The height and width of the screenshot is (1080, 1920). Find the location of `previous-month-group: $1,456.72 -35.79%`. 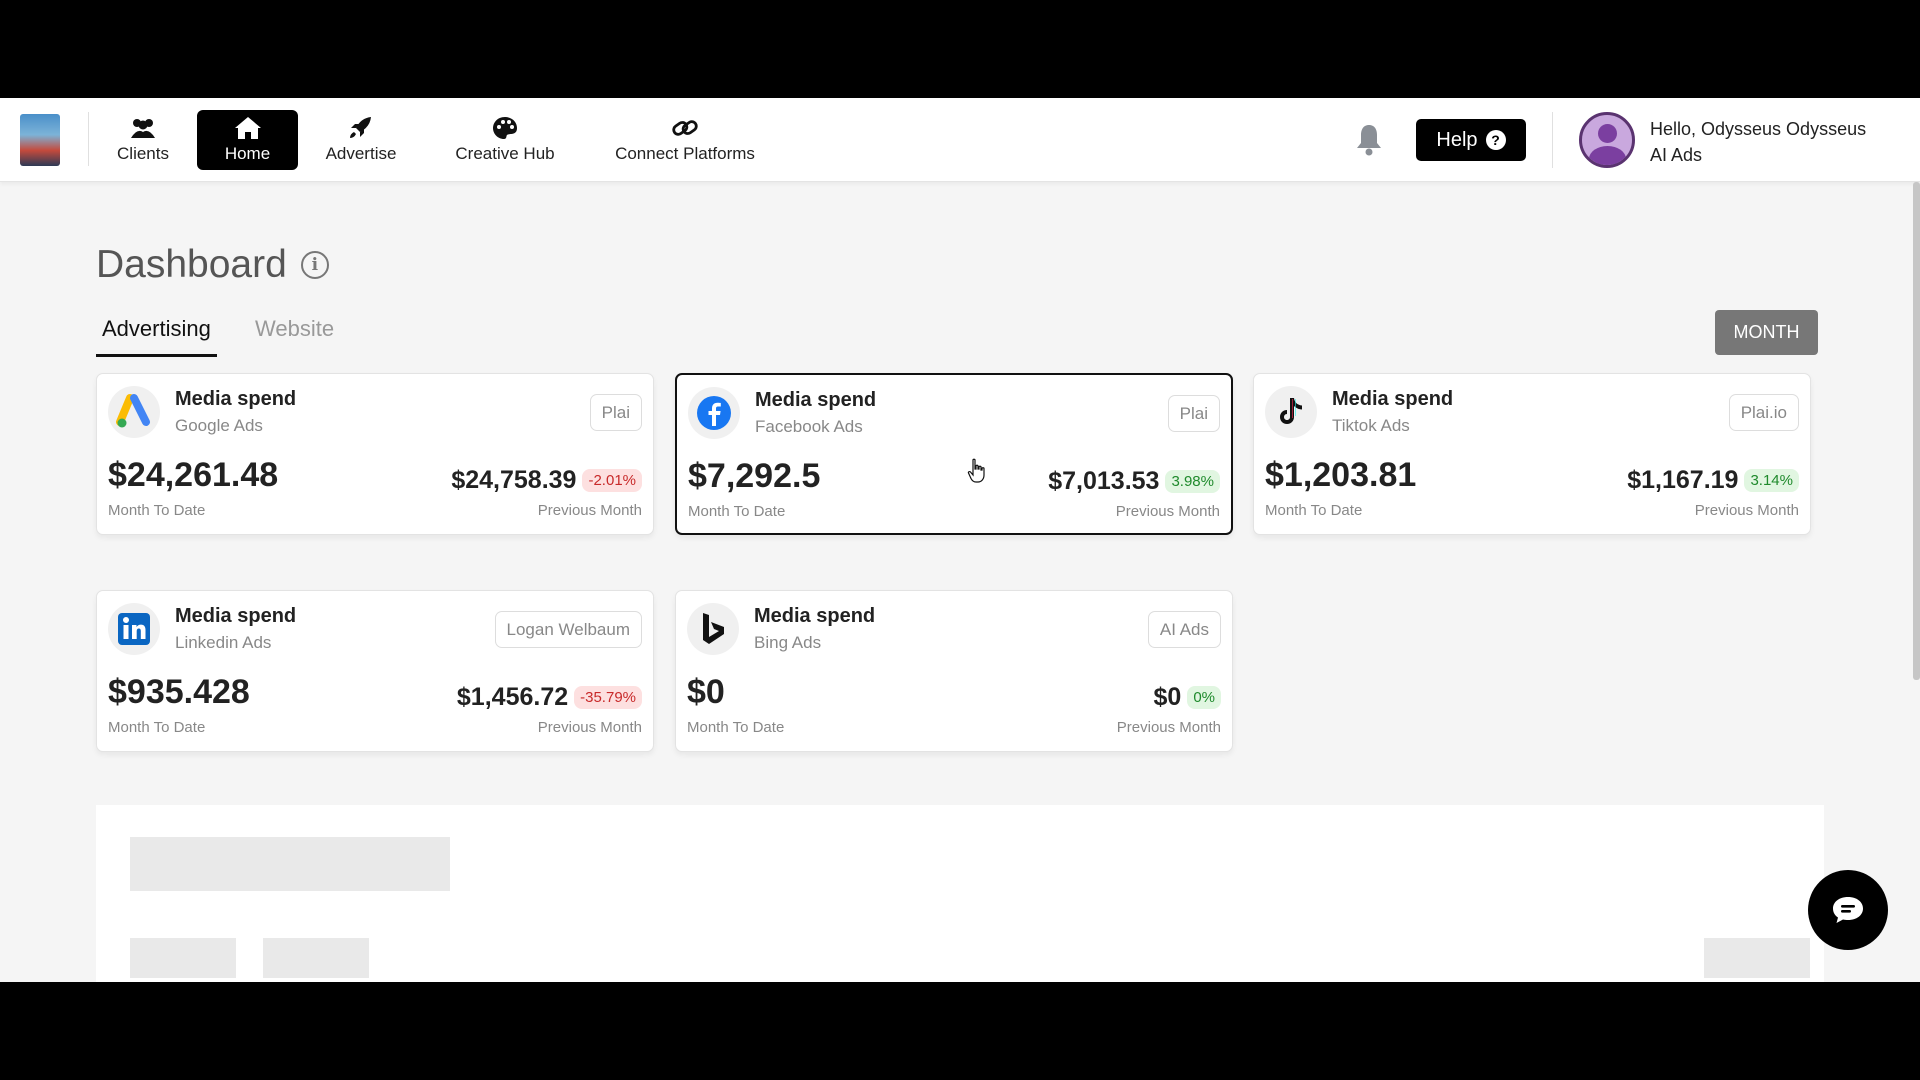

previous-month-group: $1,456.72 -35.79% is located at coordinates (549, 697).